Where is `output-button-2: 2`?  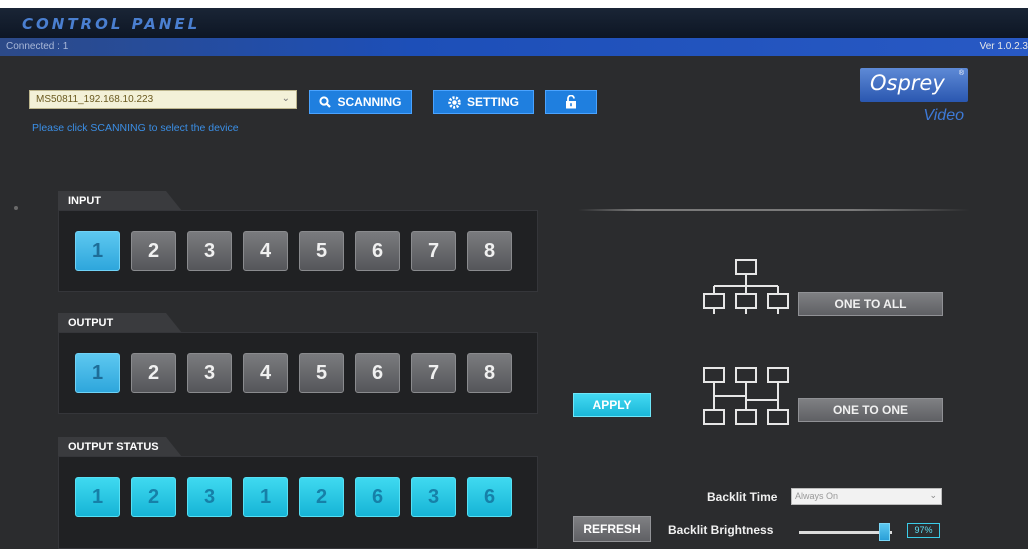 output-button-2: 2 is located at coordinates (153, 373).